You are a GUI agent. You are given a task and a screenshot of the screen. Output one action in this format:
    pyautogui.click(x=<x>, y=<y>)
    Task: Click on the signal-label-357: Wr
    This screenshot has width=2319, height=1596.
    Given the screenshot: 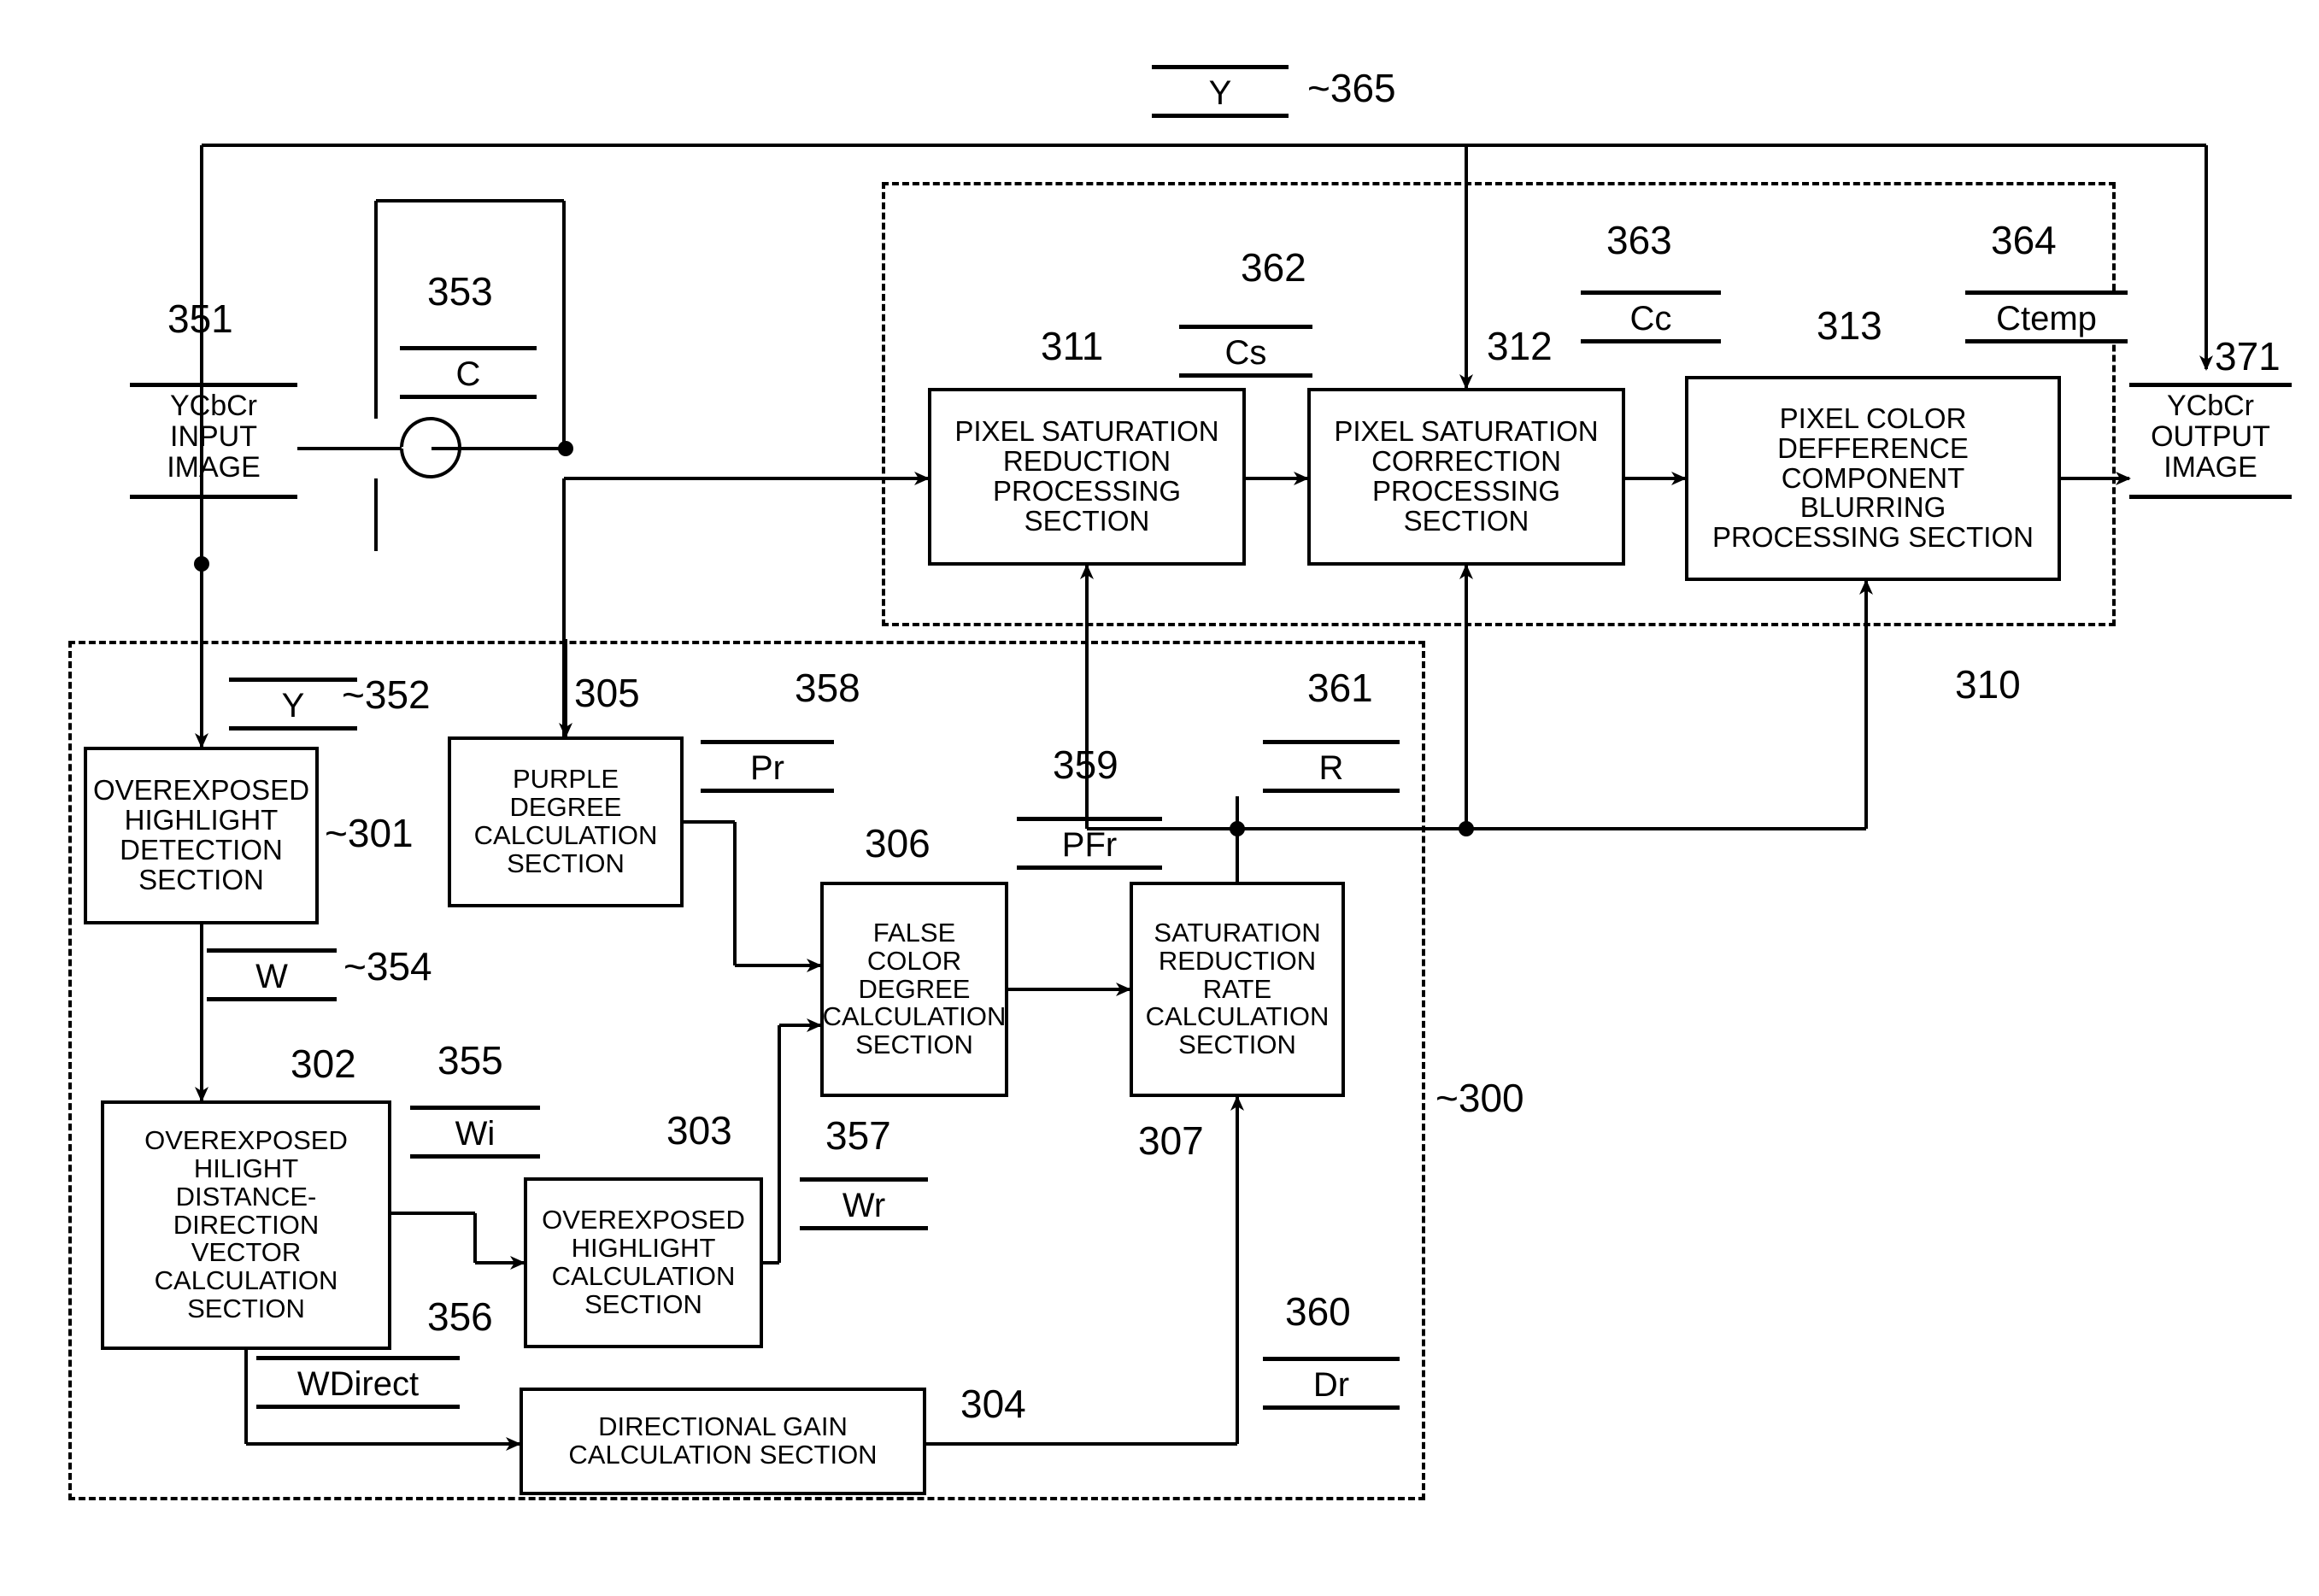 What is the action you would take?
    pyautogui.click(x=864, y=1203)
    